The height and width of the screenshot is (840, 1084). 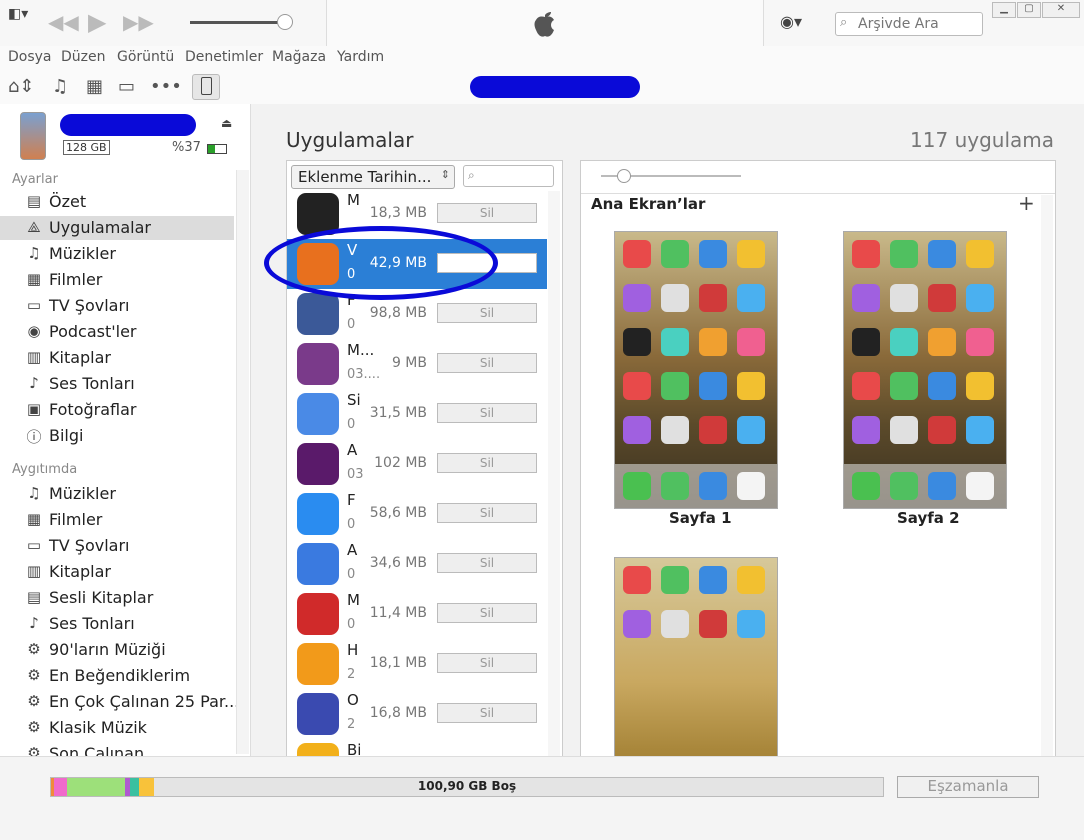 What do you see at coordinates (117, 520) in the screenshot?
I see `sidebar-device-item-1: ▦ Filmler` at bounding box center [117, 520].